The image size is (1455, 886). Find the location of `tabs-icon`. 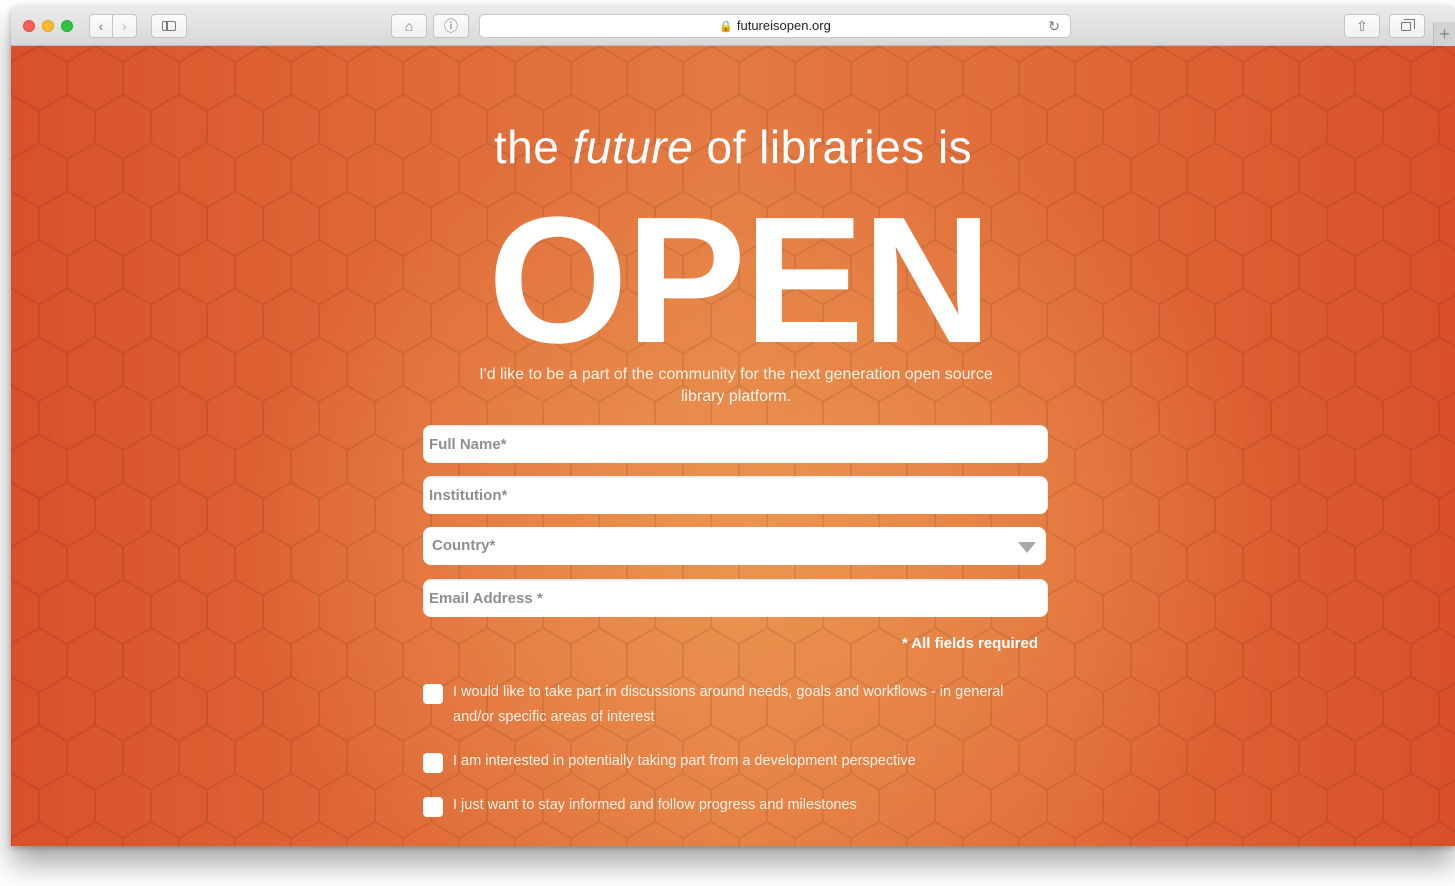

tabs-icon is located at coordinates (1408, 25).